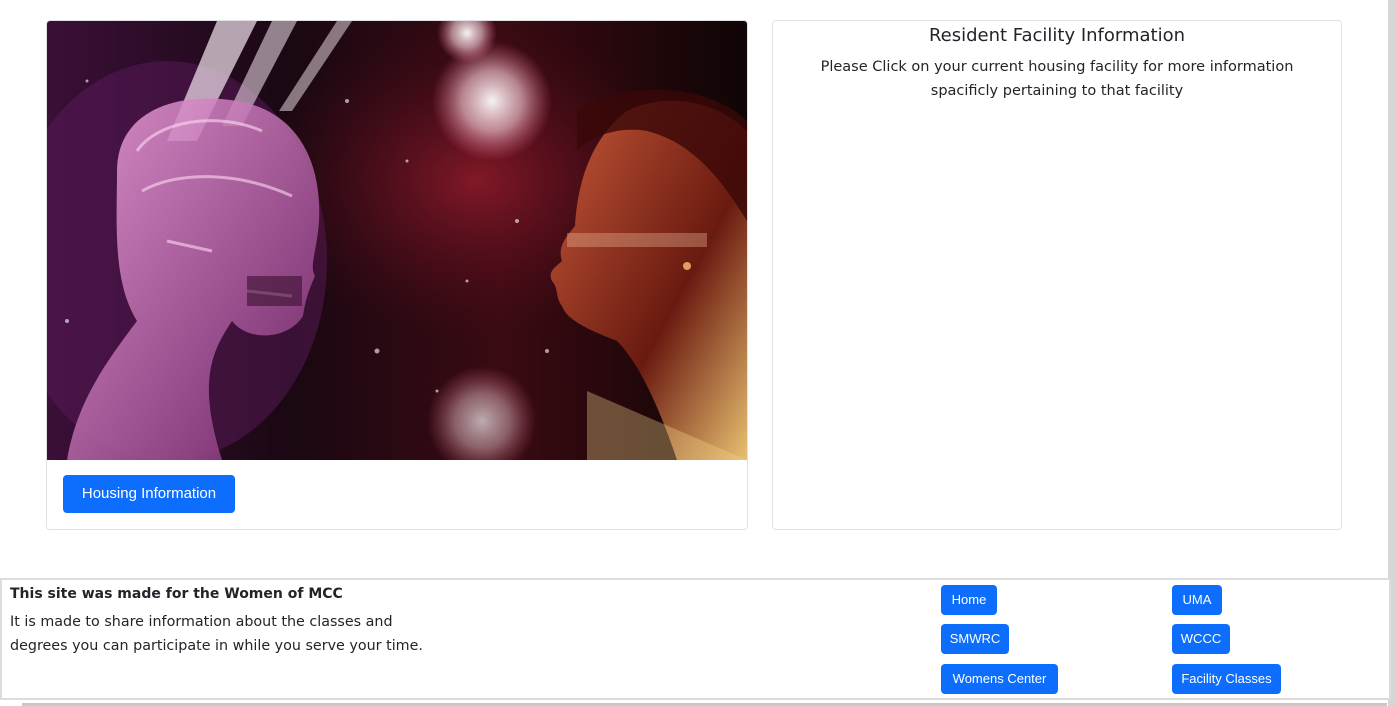 The image size is (1396, 706). What do you see at coordinates (969, 600) in the screenshot?
I see `nav-home-button: Home` at bounding box center [969, 600].